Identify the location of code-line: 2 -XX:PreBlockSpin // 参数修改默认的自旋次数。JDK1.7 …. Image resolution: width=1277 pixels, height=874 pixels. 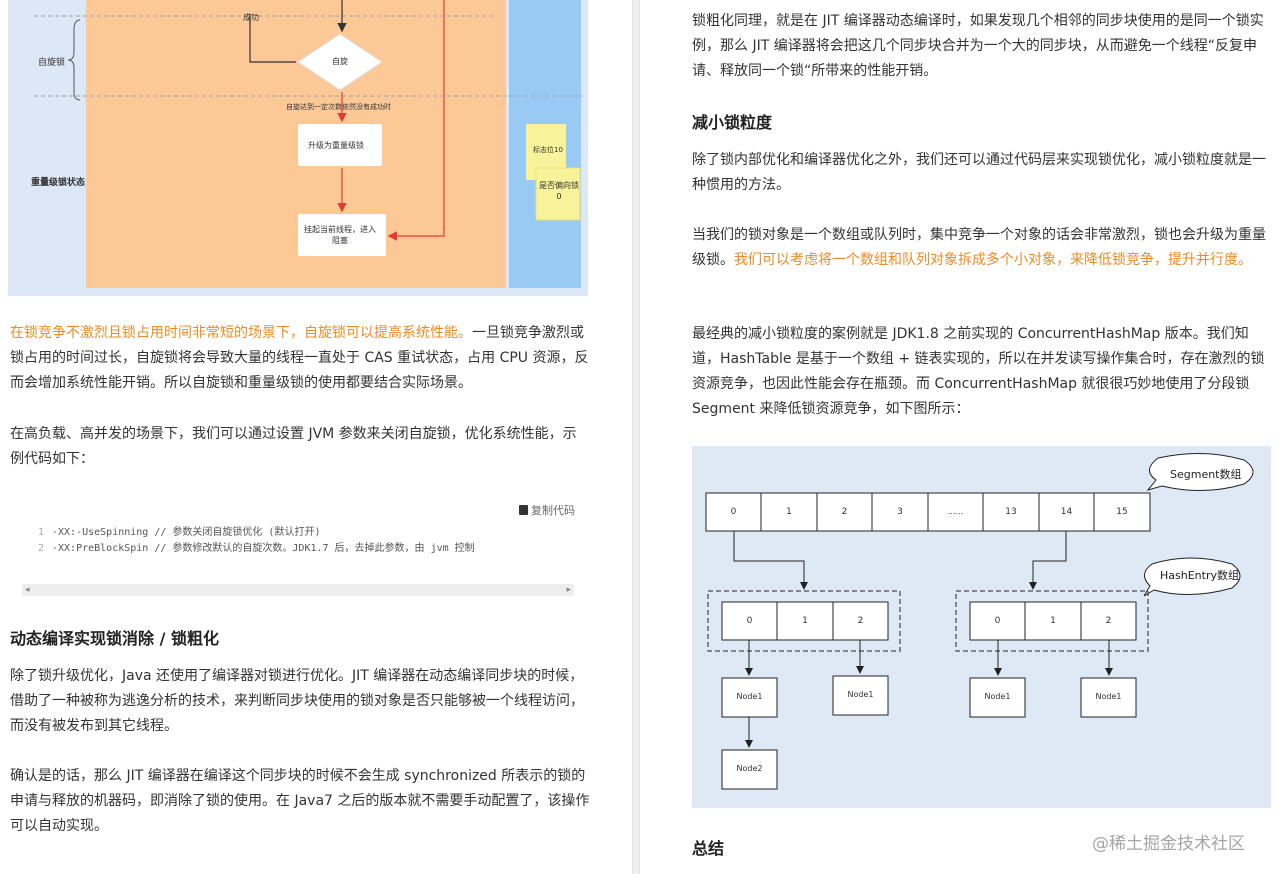
(302, 549).